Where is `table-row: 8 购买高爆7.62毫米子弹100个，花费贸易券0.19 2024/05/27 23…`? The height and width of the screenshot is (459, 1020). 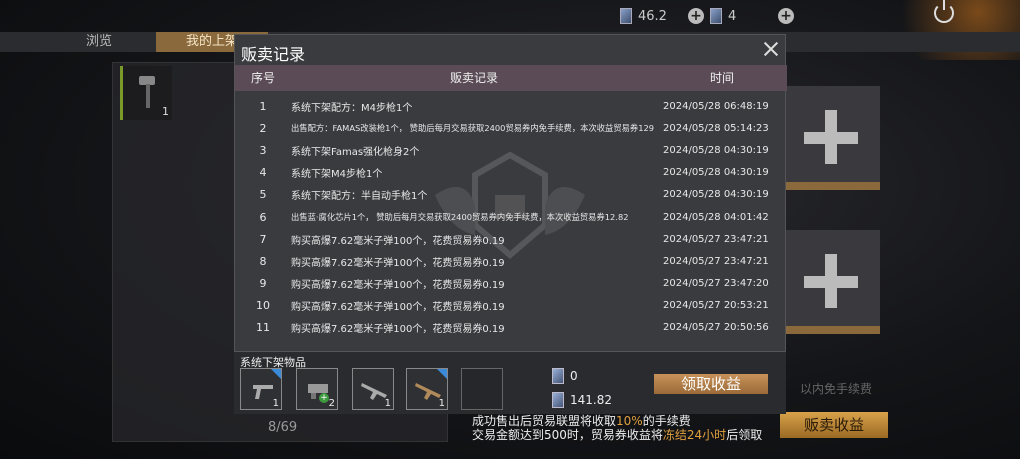 table-row: 8 购买高爆7.62毫米子弹100个，花费贸易券0.19 2024/05/27 23… is located at coordinates (514, 261).